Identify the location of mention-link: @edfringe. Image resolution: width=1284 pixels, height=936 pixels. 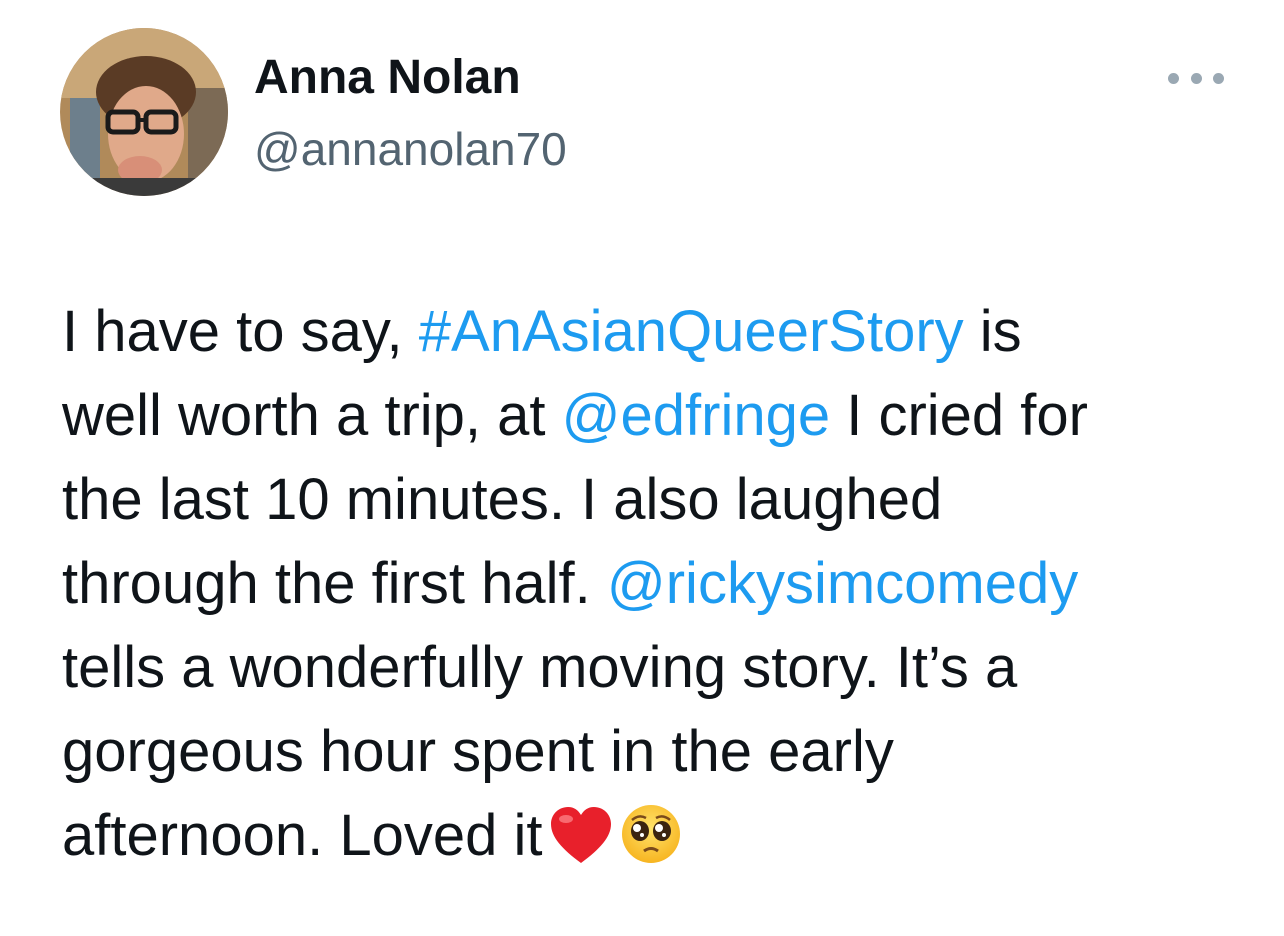
(696, 415).